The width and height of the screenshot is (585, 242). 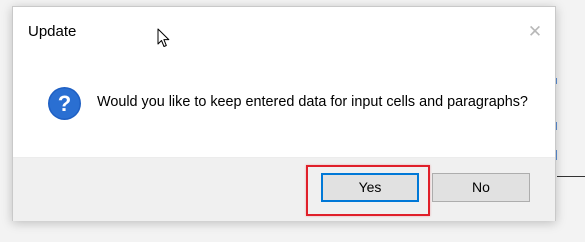 I want to click on mouse-pointer-icon, so click(x=163, y=37).